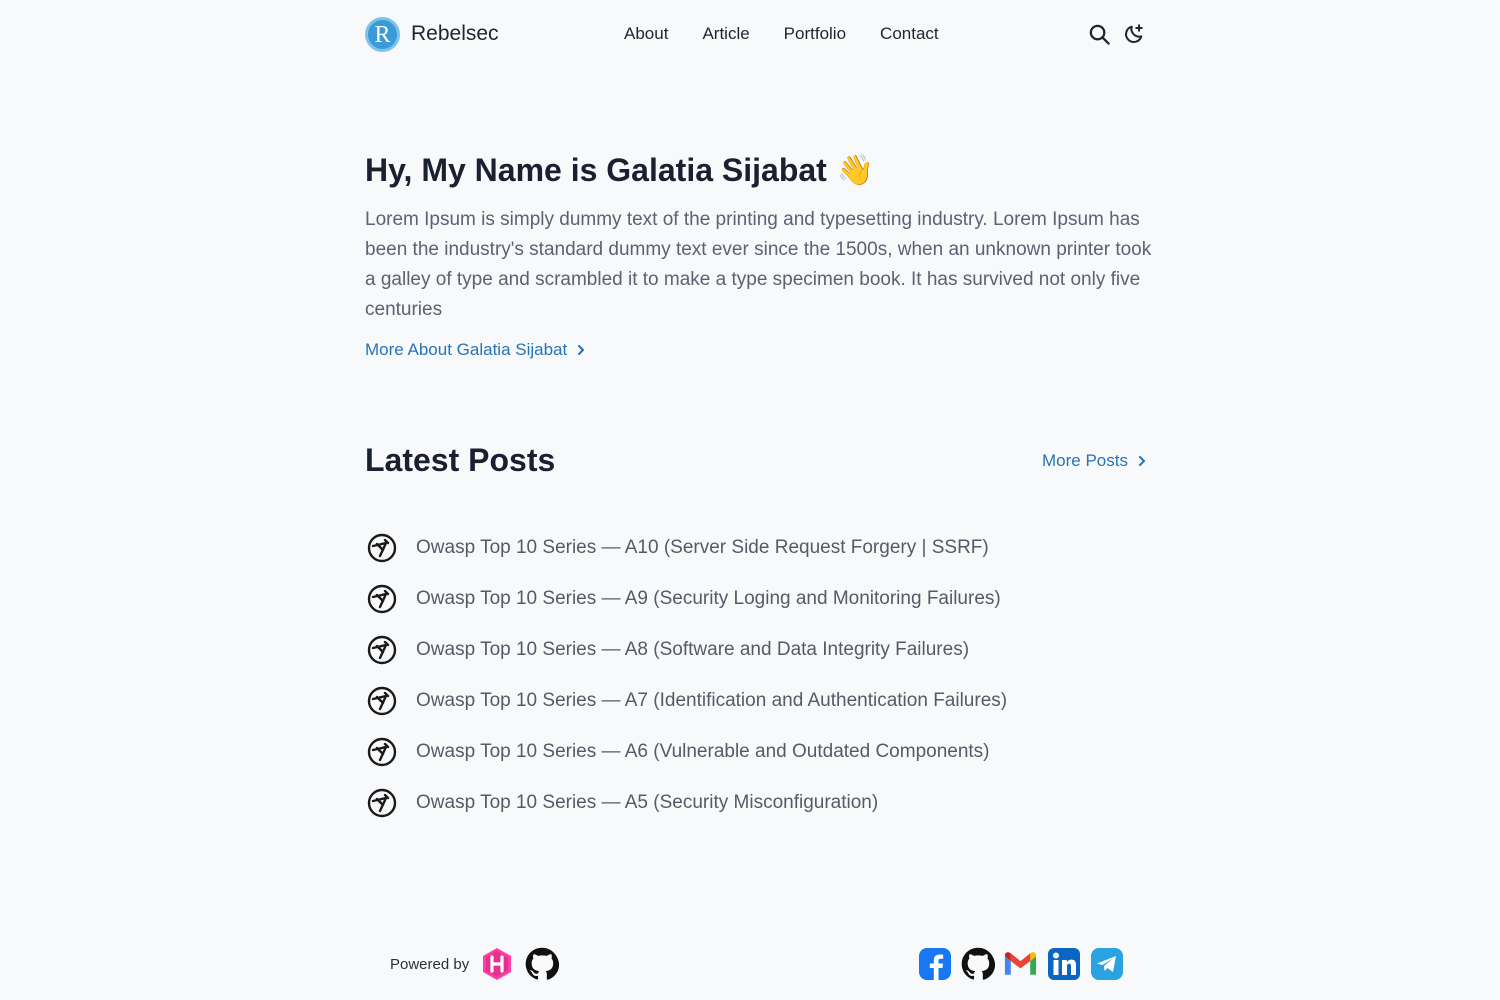 This screenshot has width=1500, height=1000. I want to click on intro-heading: Hy, My Name is Galatia Sijabat 👋, so click(760, 170).